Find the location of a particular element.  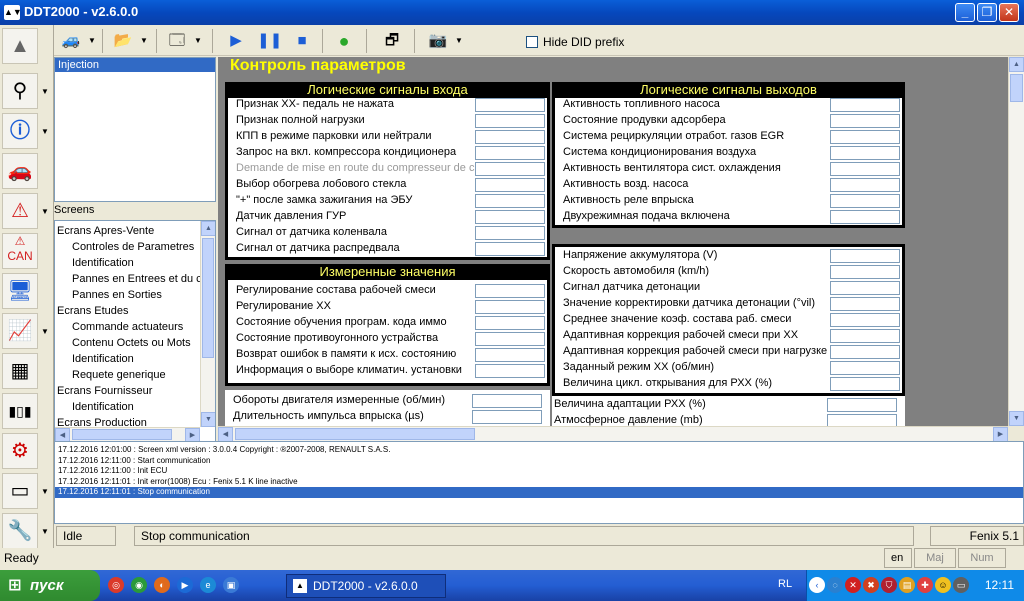

play-icon: ▶ is located at coordinates (236, 41).